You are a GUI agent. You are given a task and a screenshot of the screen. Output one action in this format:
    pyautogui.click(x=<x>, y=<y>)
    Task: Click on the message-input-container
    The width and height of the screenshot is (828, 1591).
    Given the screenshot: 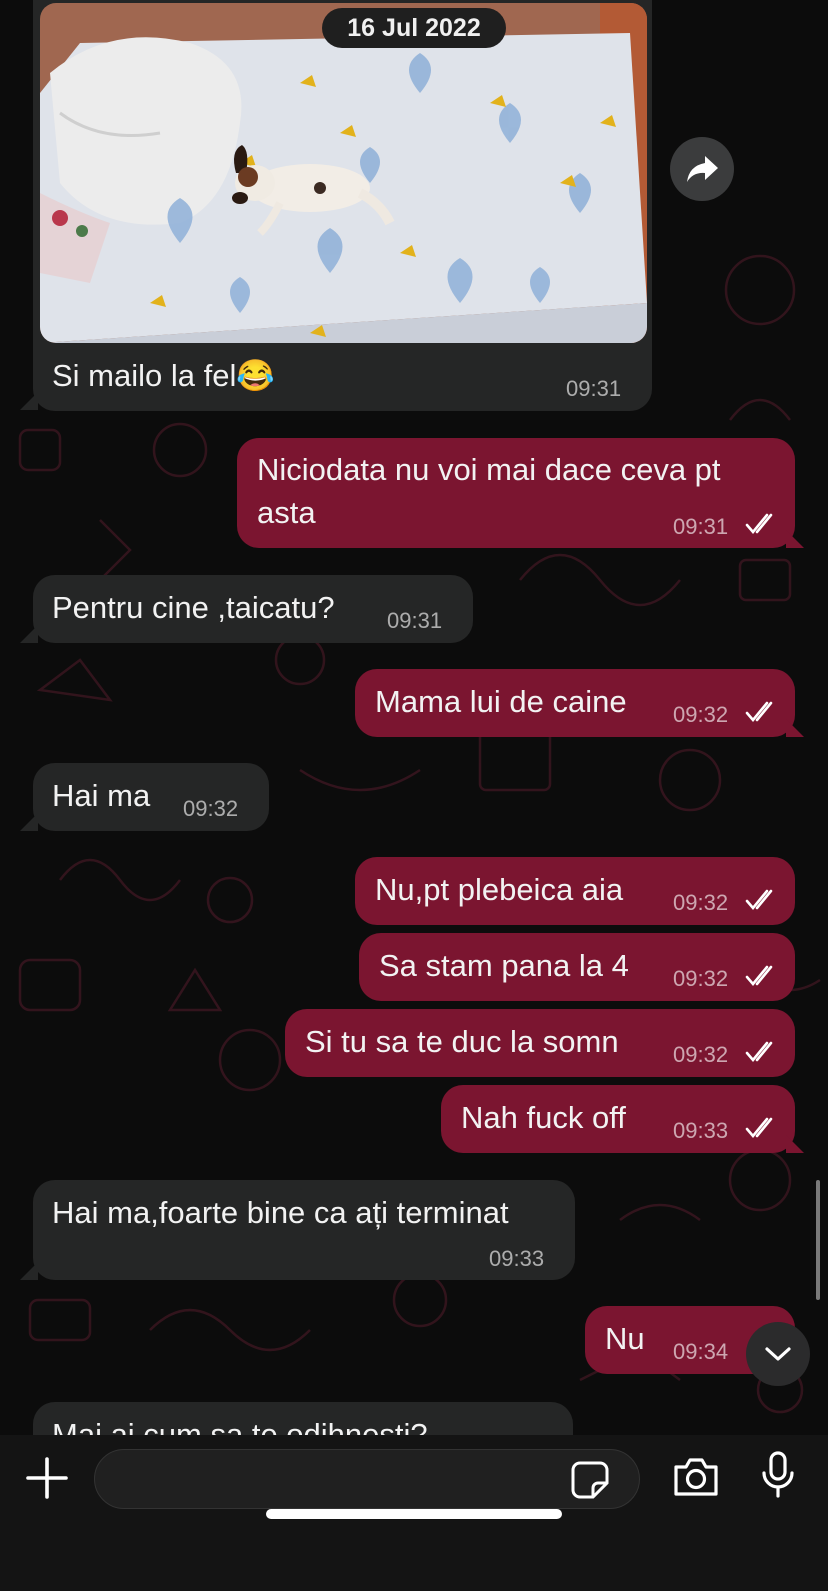 What is the action you would take?
    pyautogui.click(x=367, y=1479)
    